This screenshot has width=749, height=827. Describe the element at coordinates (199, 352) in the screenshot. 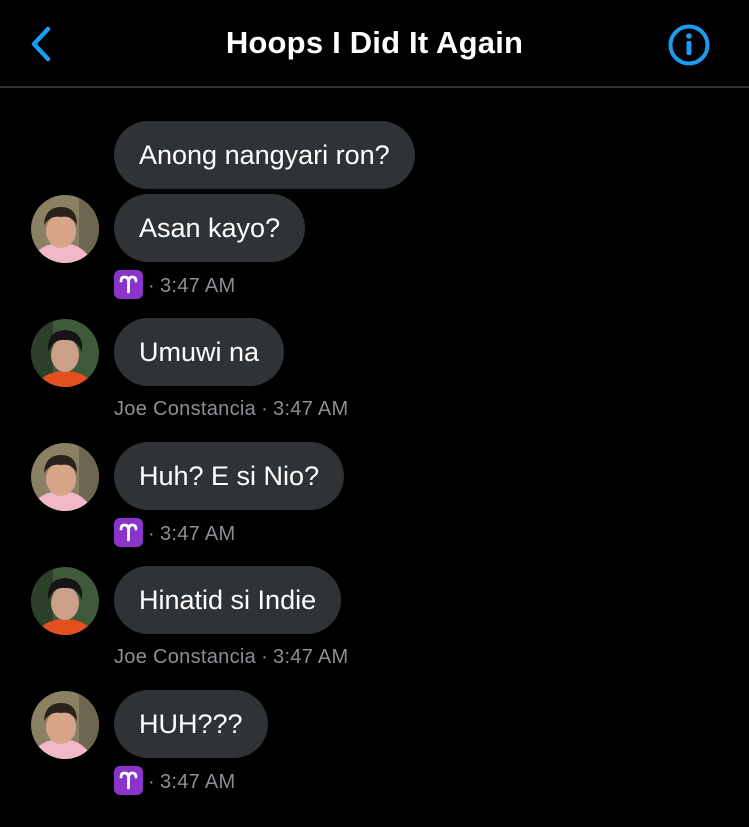

I see `message-bubble: Umuwi na` at that location.